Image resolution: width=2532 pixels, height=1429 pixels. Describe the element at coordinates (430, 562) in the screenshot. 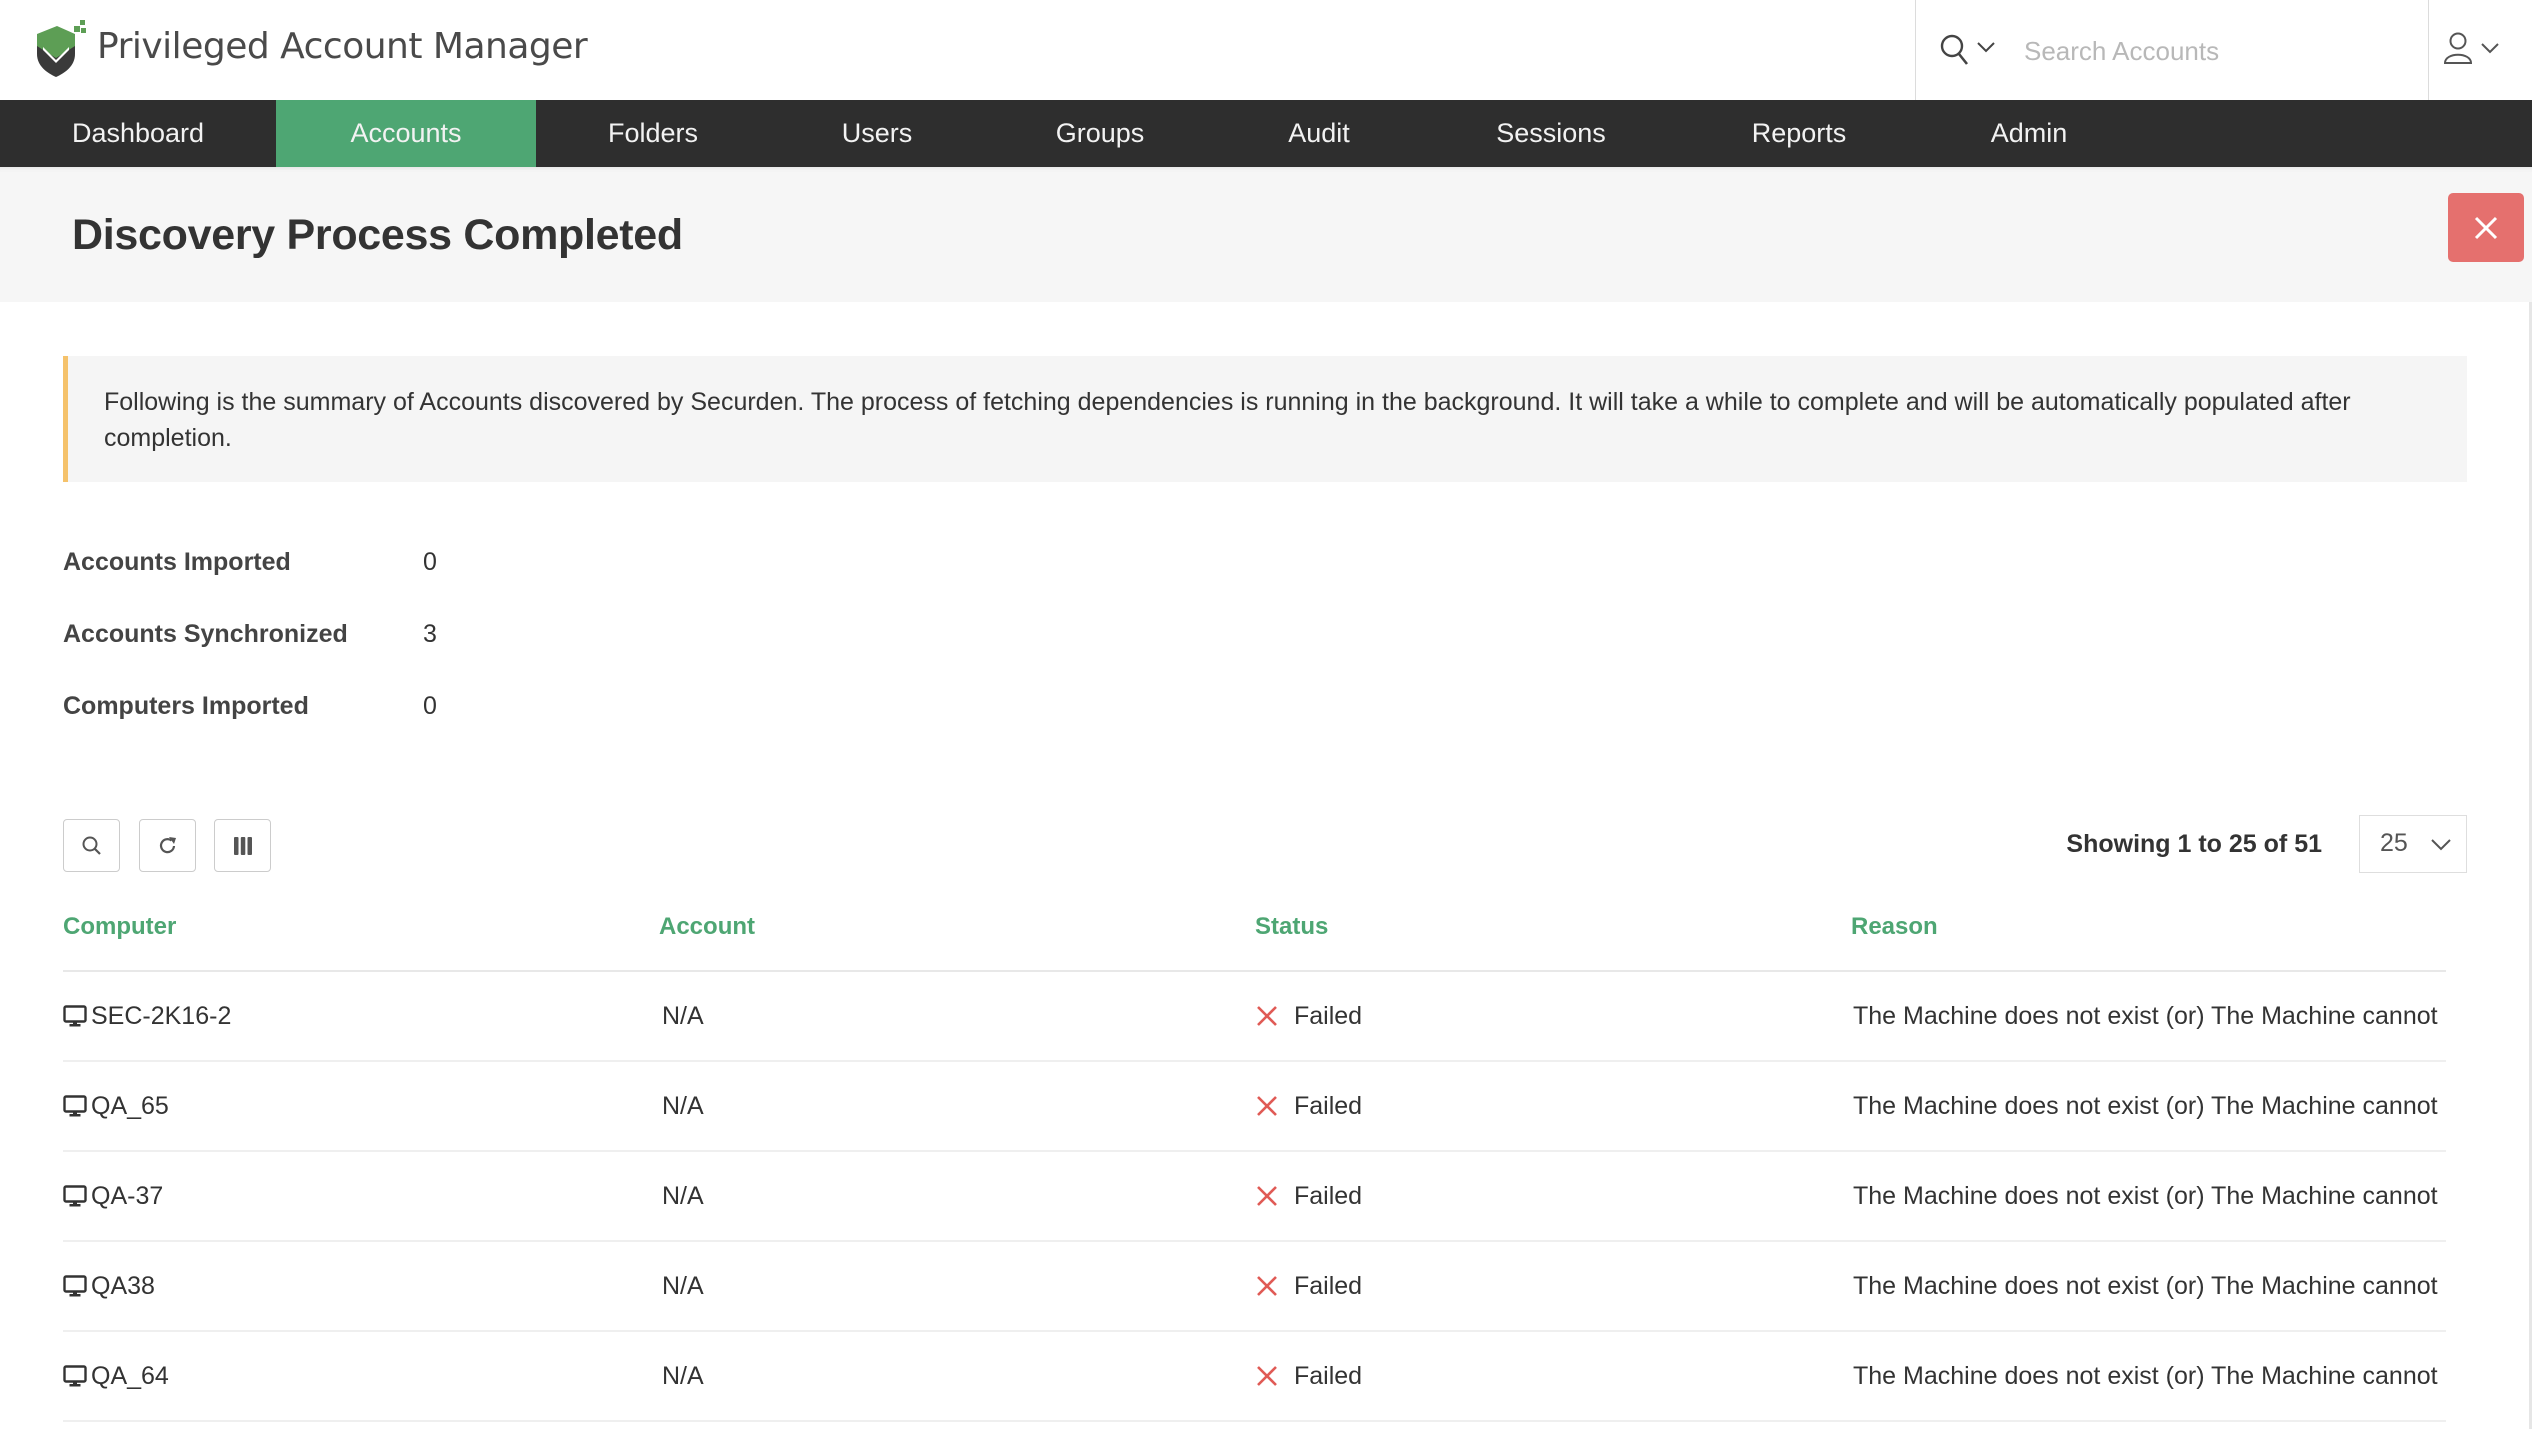

I see `stat-value-accounts-imported: 0` at that location.